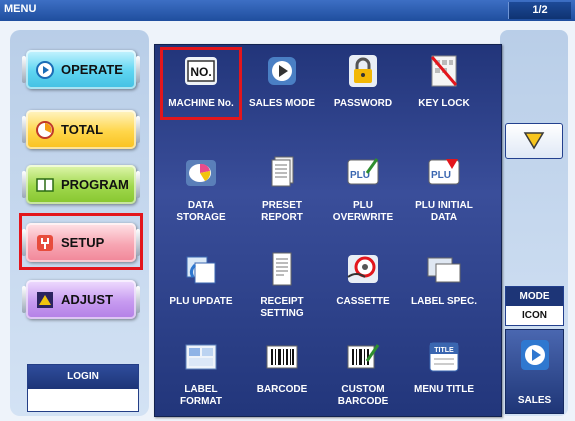 The height and width of the screenshot is (421, 575). Describe the element at coordinates (282, 269) in the screenshot. I see `receipt-setting-icon` at that location.